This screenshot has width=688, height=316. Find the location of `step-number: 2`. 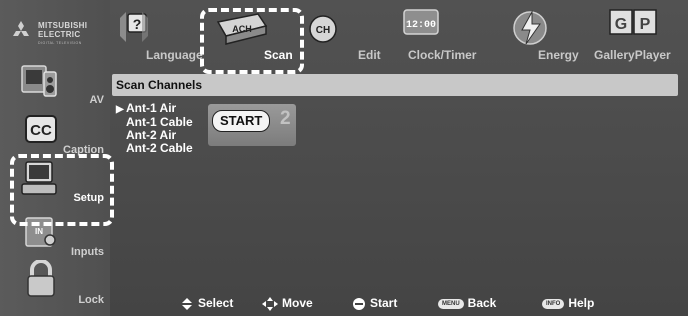

step-number: 2 is located at coordinates (285, 118).